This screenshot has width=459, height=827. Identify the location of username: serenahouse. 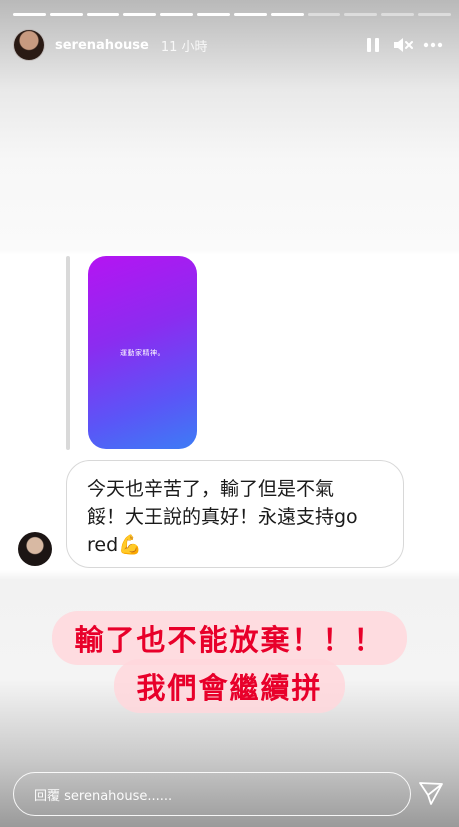
(102, 45).